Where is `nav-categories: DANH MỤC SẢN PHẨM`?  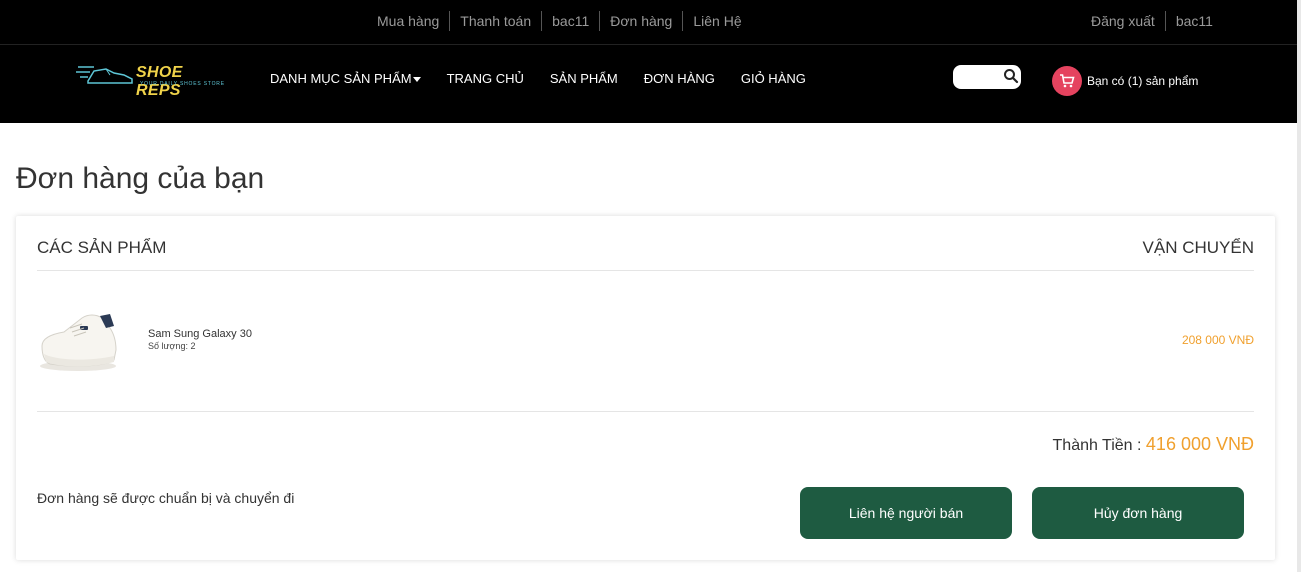
nav-categories: DANH MỤC SẢN PHẨM is located at coordinates (345, 79).